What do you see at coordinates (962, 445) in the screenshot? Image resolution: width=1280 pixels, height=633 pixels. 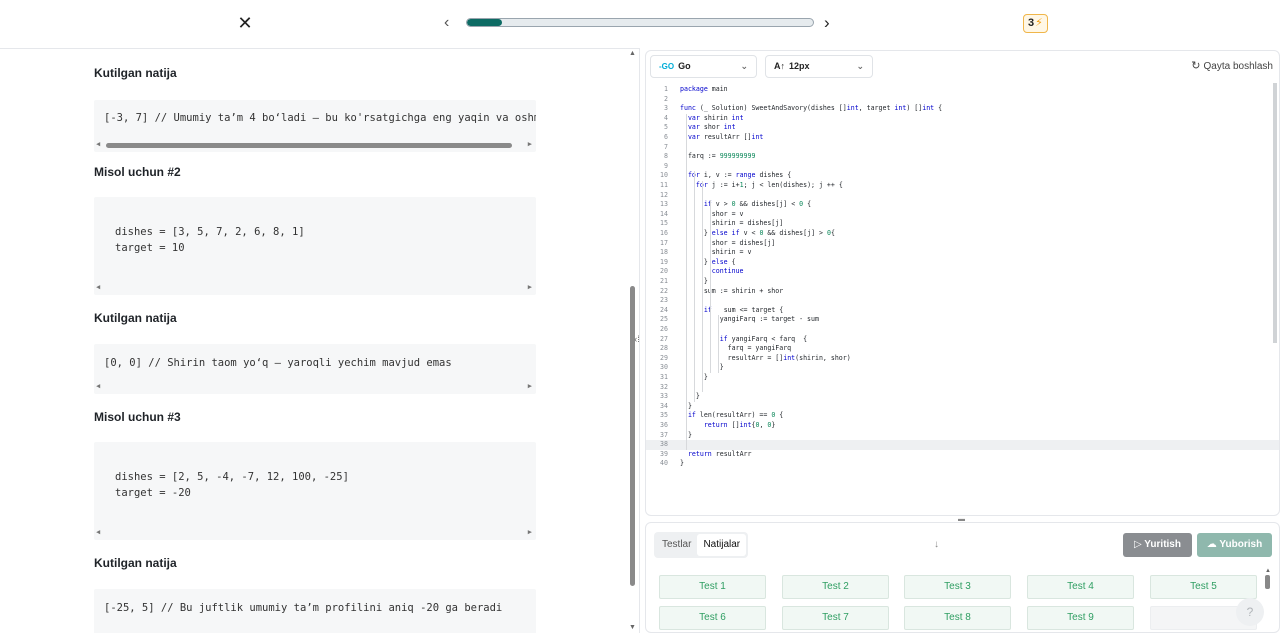 I see `code-line: 38` at bounding box center [962, 445].